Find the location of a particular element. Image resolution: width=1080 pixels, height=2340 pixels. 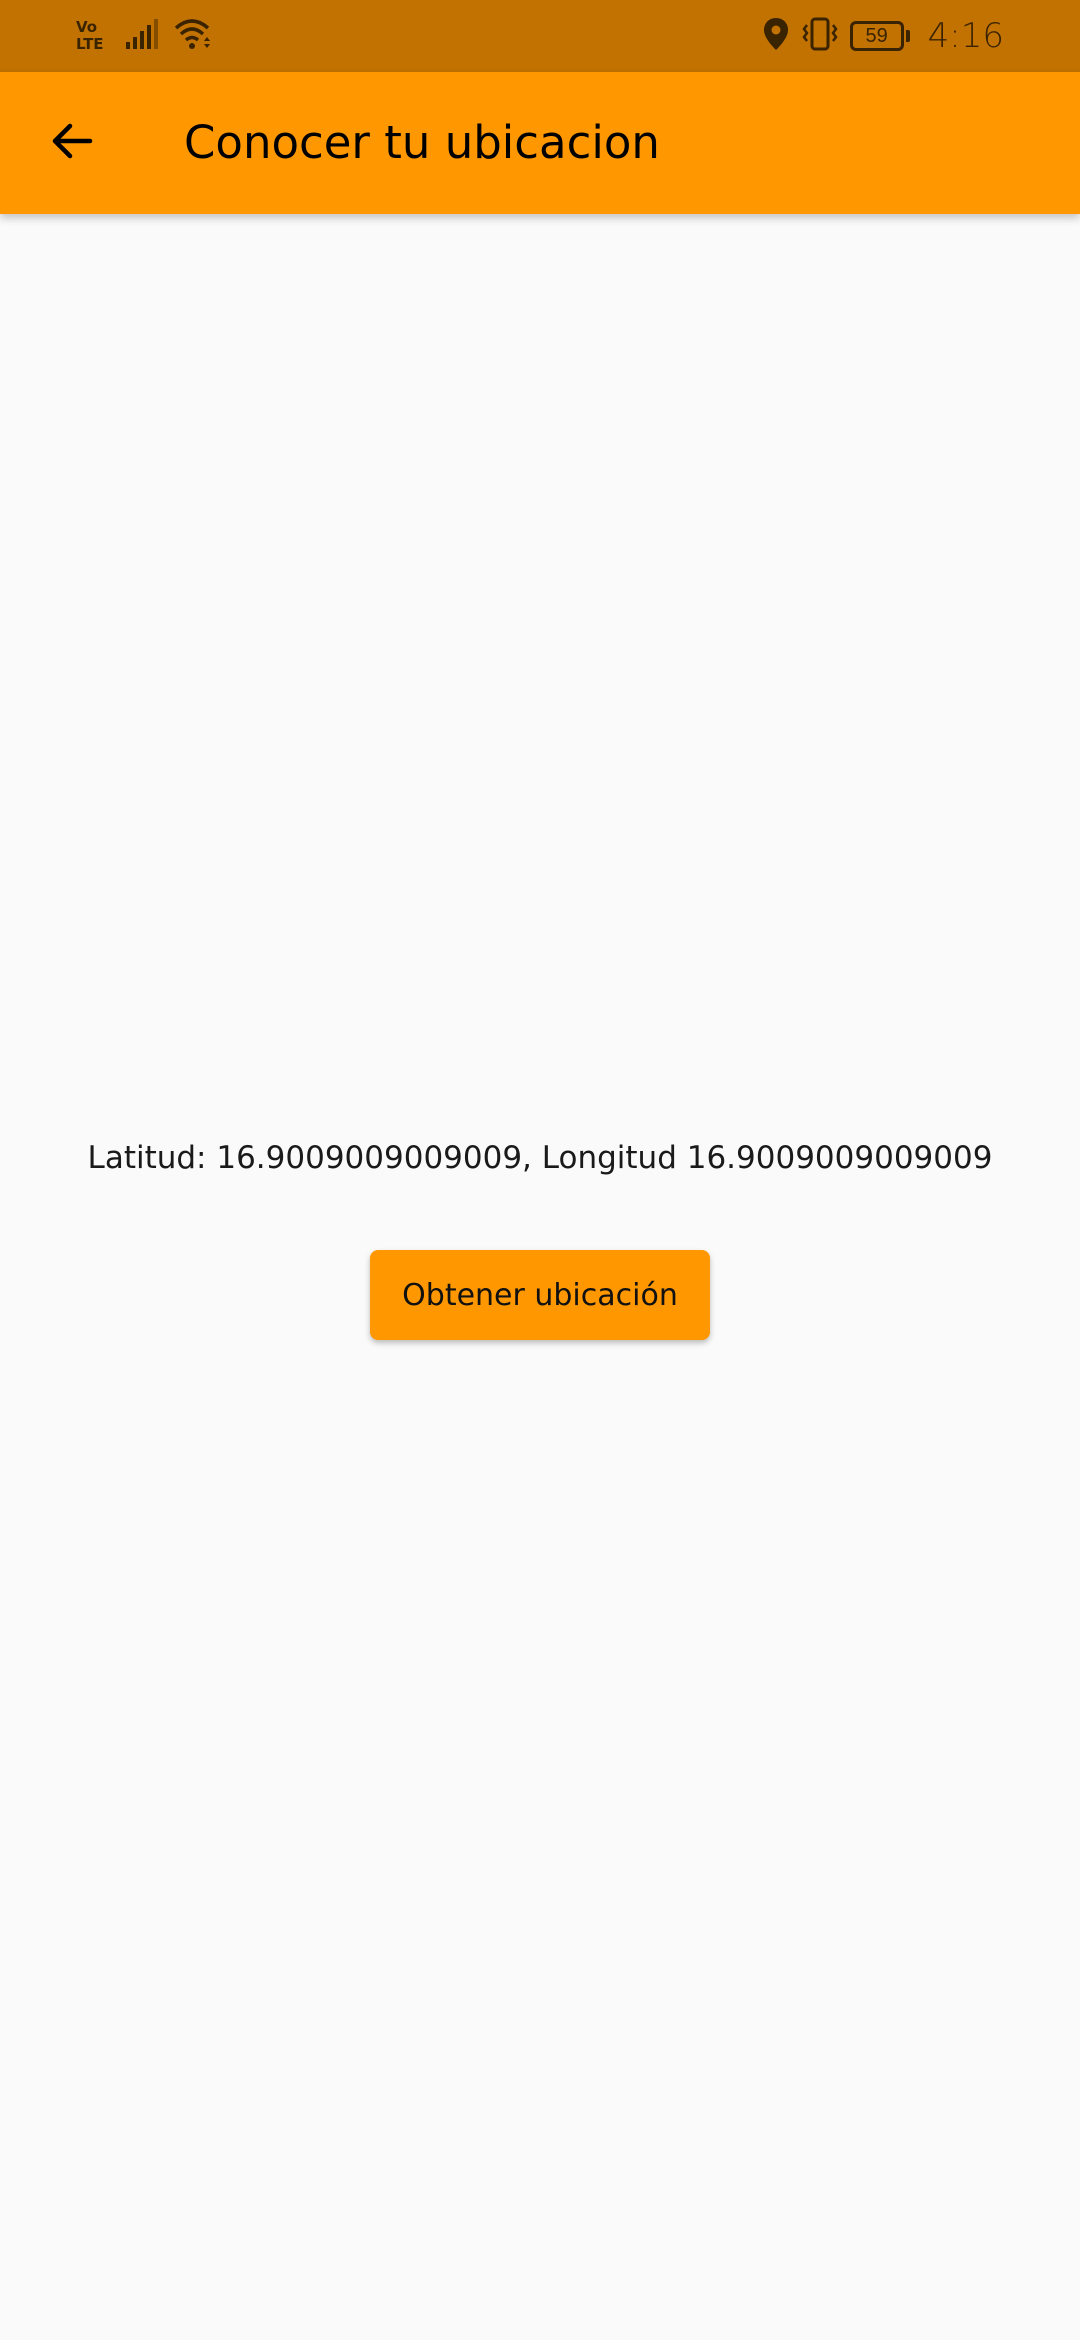

battery-icon: 59 is located at coordinates (879, 36).